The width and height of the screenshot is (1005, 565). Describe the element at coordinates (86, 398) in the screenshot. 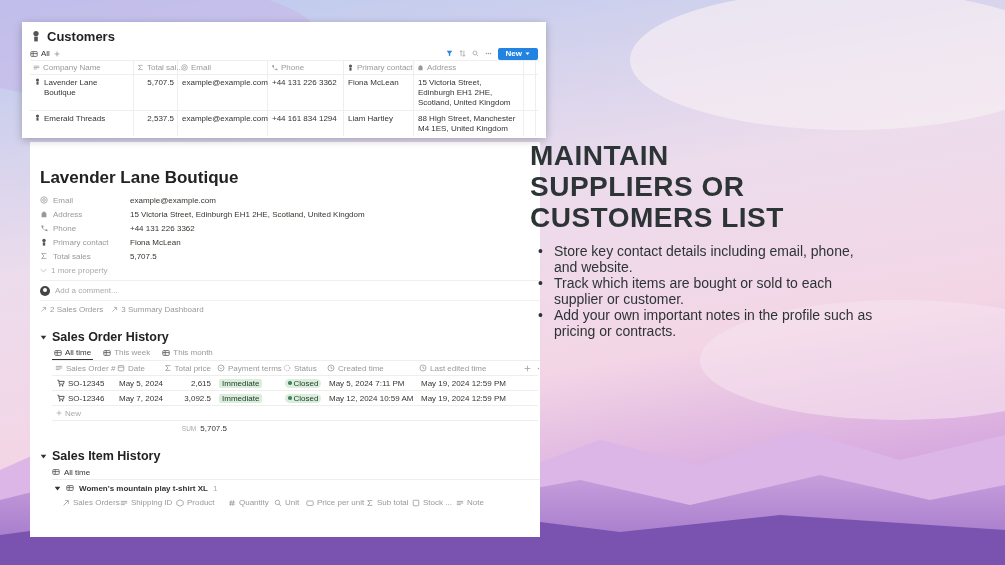

I see `order-link: SO-12346` at that location.